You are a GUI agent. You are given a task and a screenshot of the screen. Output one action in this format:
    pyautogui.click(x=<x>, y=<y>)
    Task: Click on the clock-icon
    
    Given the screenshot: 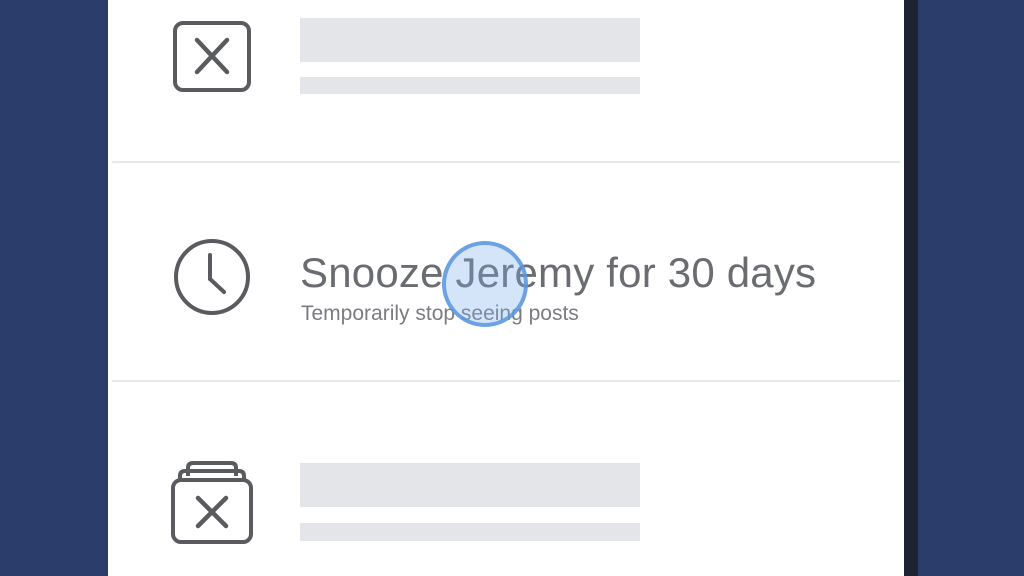 What is the action you would take?
    pyautogui.click(x=212, y=277)
    